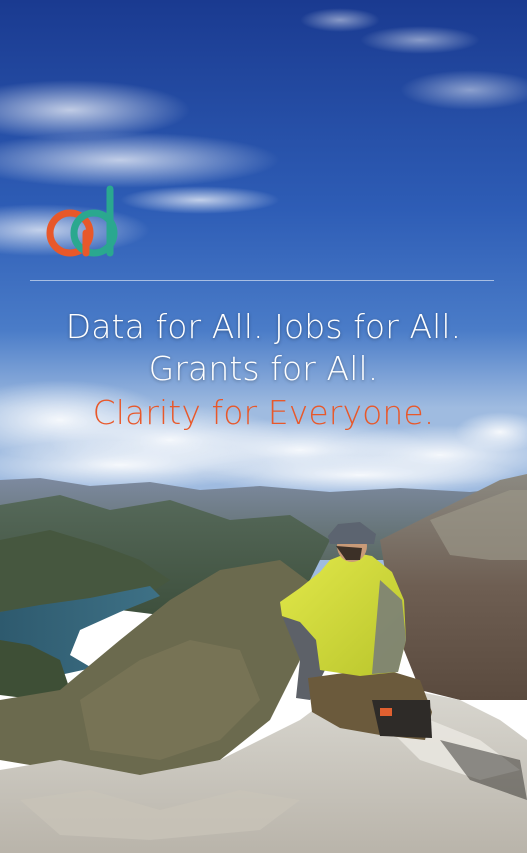 The width and height of the screenshot is (527, 853). I want to click on headline-line-2: Grants for All., so click(263, 368).